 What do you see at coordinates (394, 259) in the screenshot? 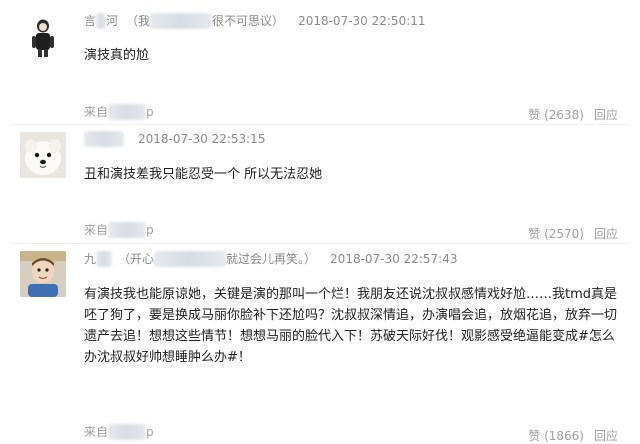
I see `timestamp: 2018-07-30 22:57:43` at bounding box center [394, 259].